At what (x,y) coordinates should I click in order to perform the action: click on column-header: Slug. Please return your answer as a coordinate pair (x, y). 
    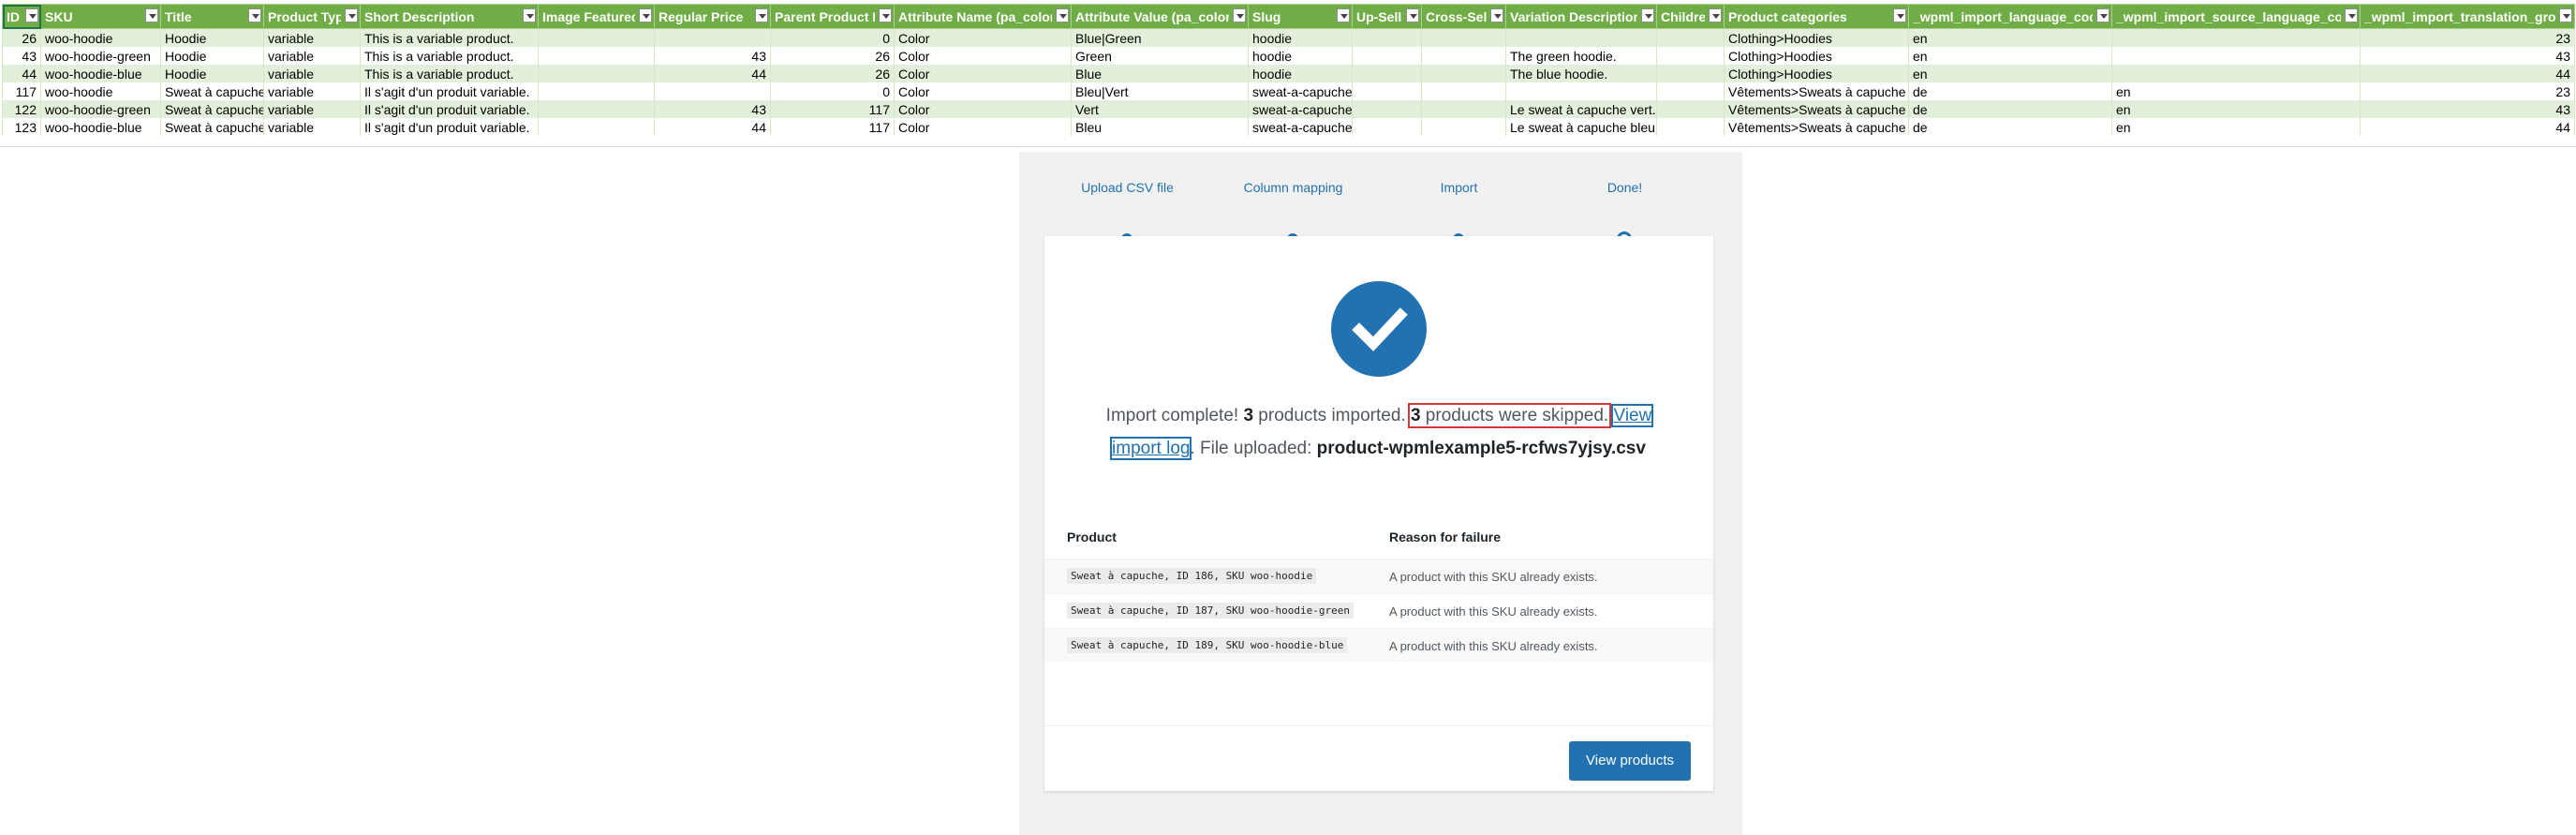
    Looking at the image, I should click on (1300, 16).